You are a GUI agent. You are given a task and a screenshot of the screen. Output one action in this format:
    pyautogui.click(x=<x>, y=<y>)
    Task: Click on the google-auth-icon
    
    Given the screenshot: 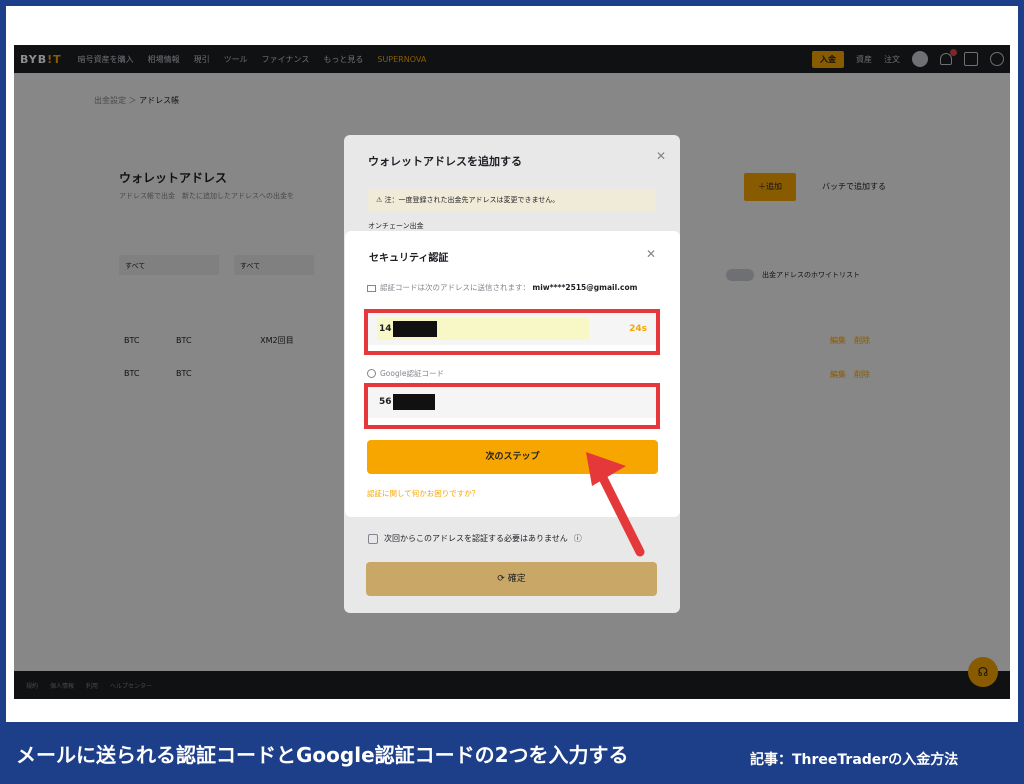 What is the action you would take?
    pyautogui.click(x=371, y=373)
    